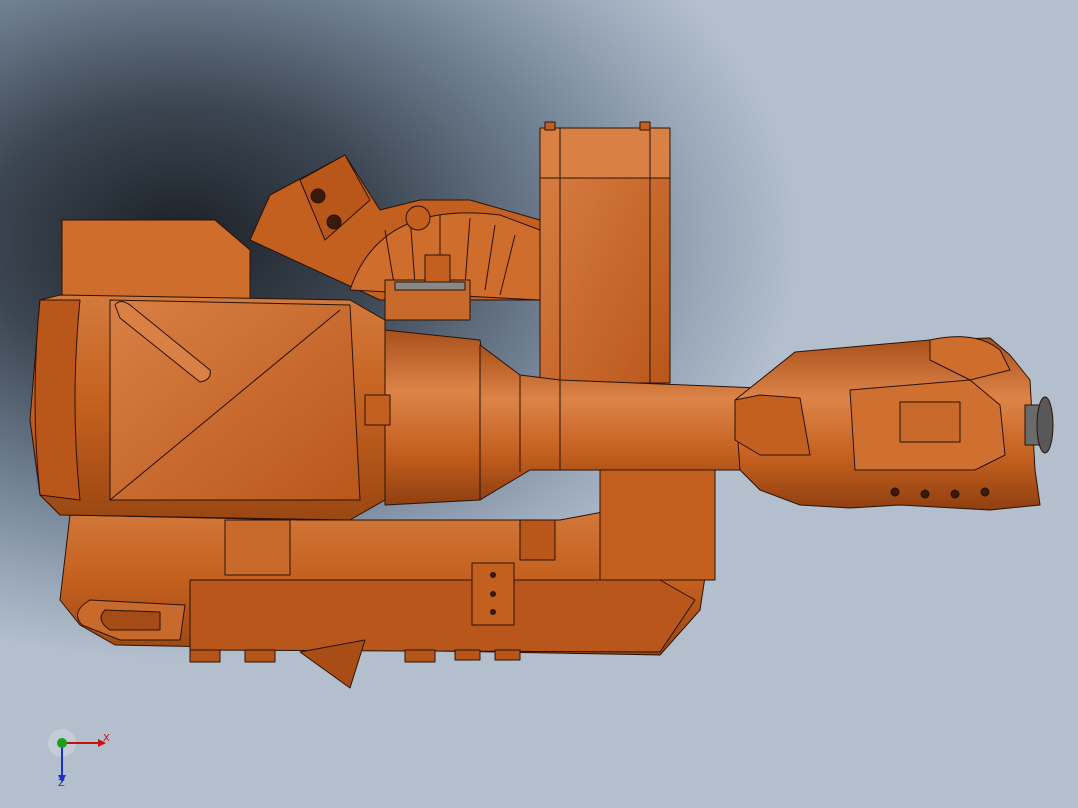 This screenshot has width=1078, height=808. What do you see at coordinates (442, 616) in the screenshot?
I see `base-front-rail` at bounding box center [442, 616].